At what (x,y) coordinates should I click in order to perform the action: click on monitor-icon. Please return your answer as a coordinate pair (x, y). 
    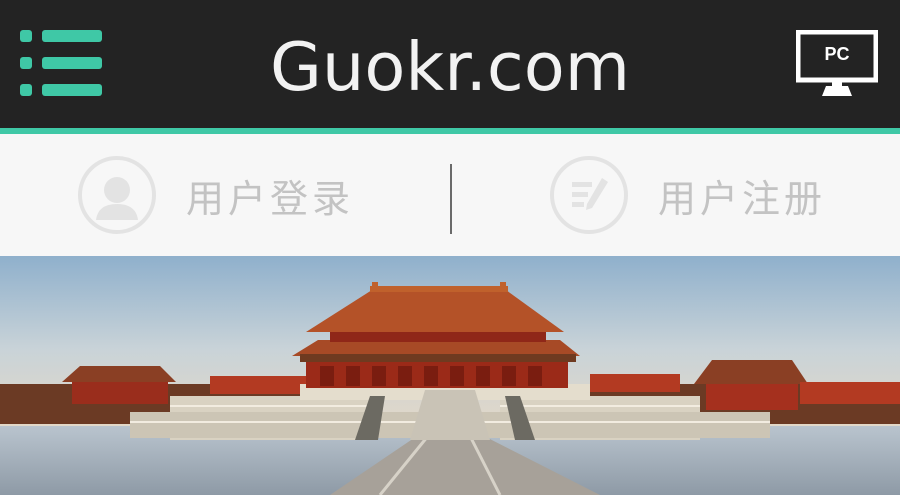
    Looking at the image, I should click on (837, 62).